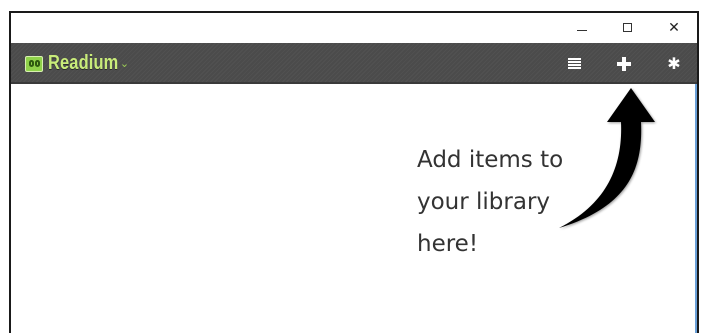 The height and width of the screenshot is (333, 706). What do you see at coordinates (83, 63) in the screenshot?
I see `app-name: Readium` at bounding box center [83, 63].